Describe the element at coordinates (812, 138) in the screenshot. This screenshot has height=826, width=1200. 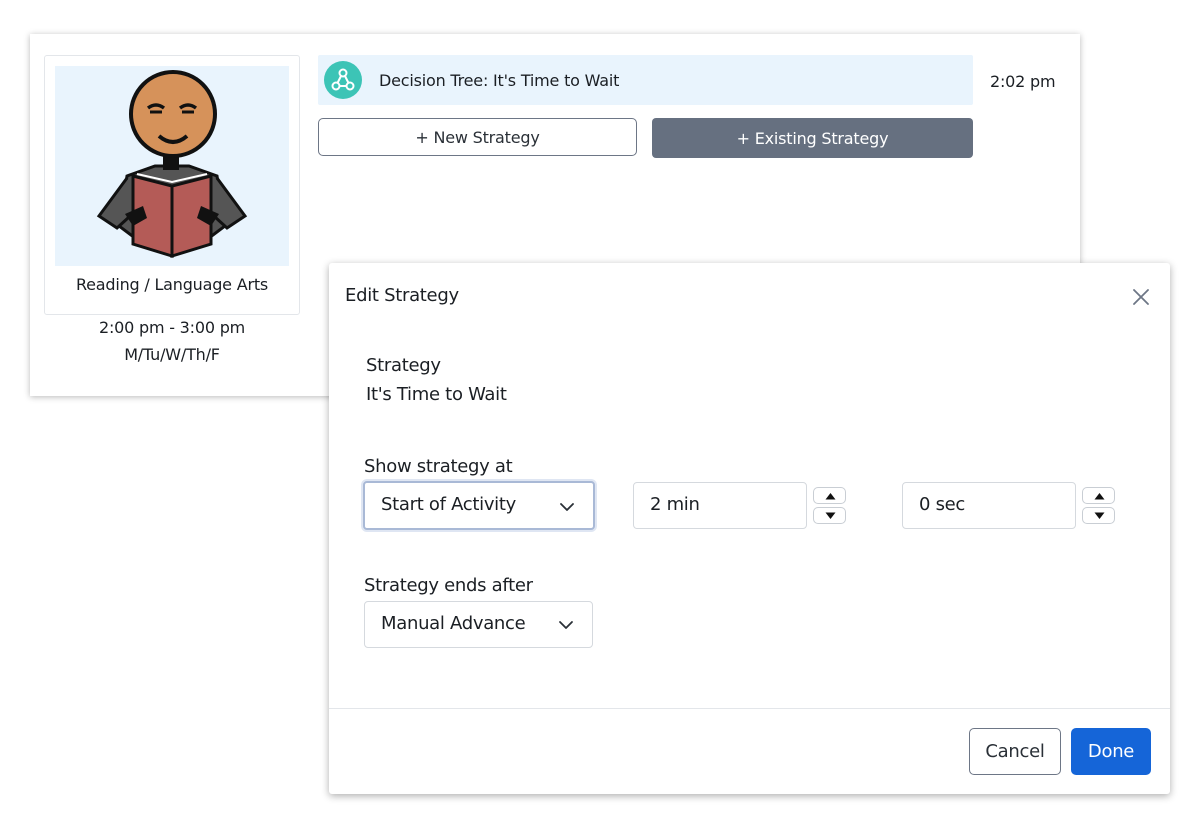
I see `existing-strategy-button: + Existing Strategy` at that location.